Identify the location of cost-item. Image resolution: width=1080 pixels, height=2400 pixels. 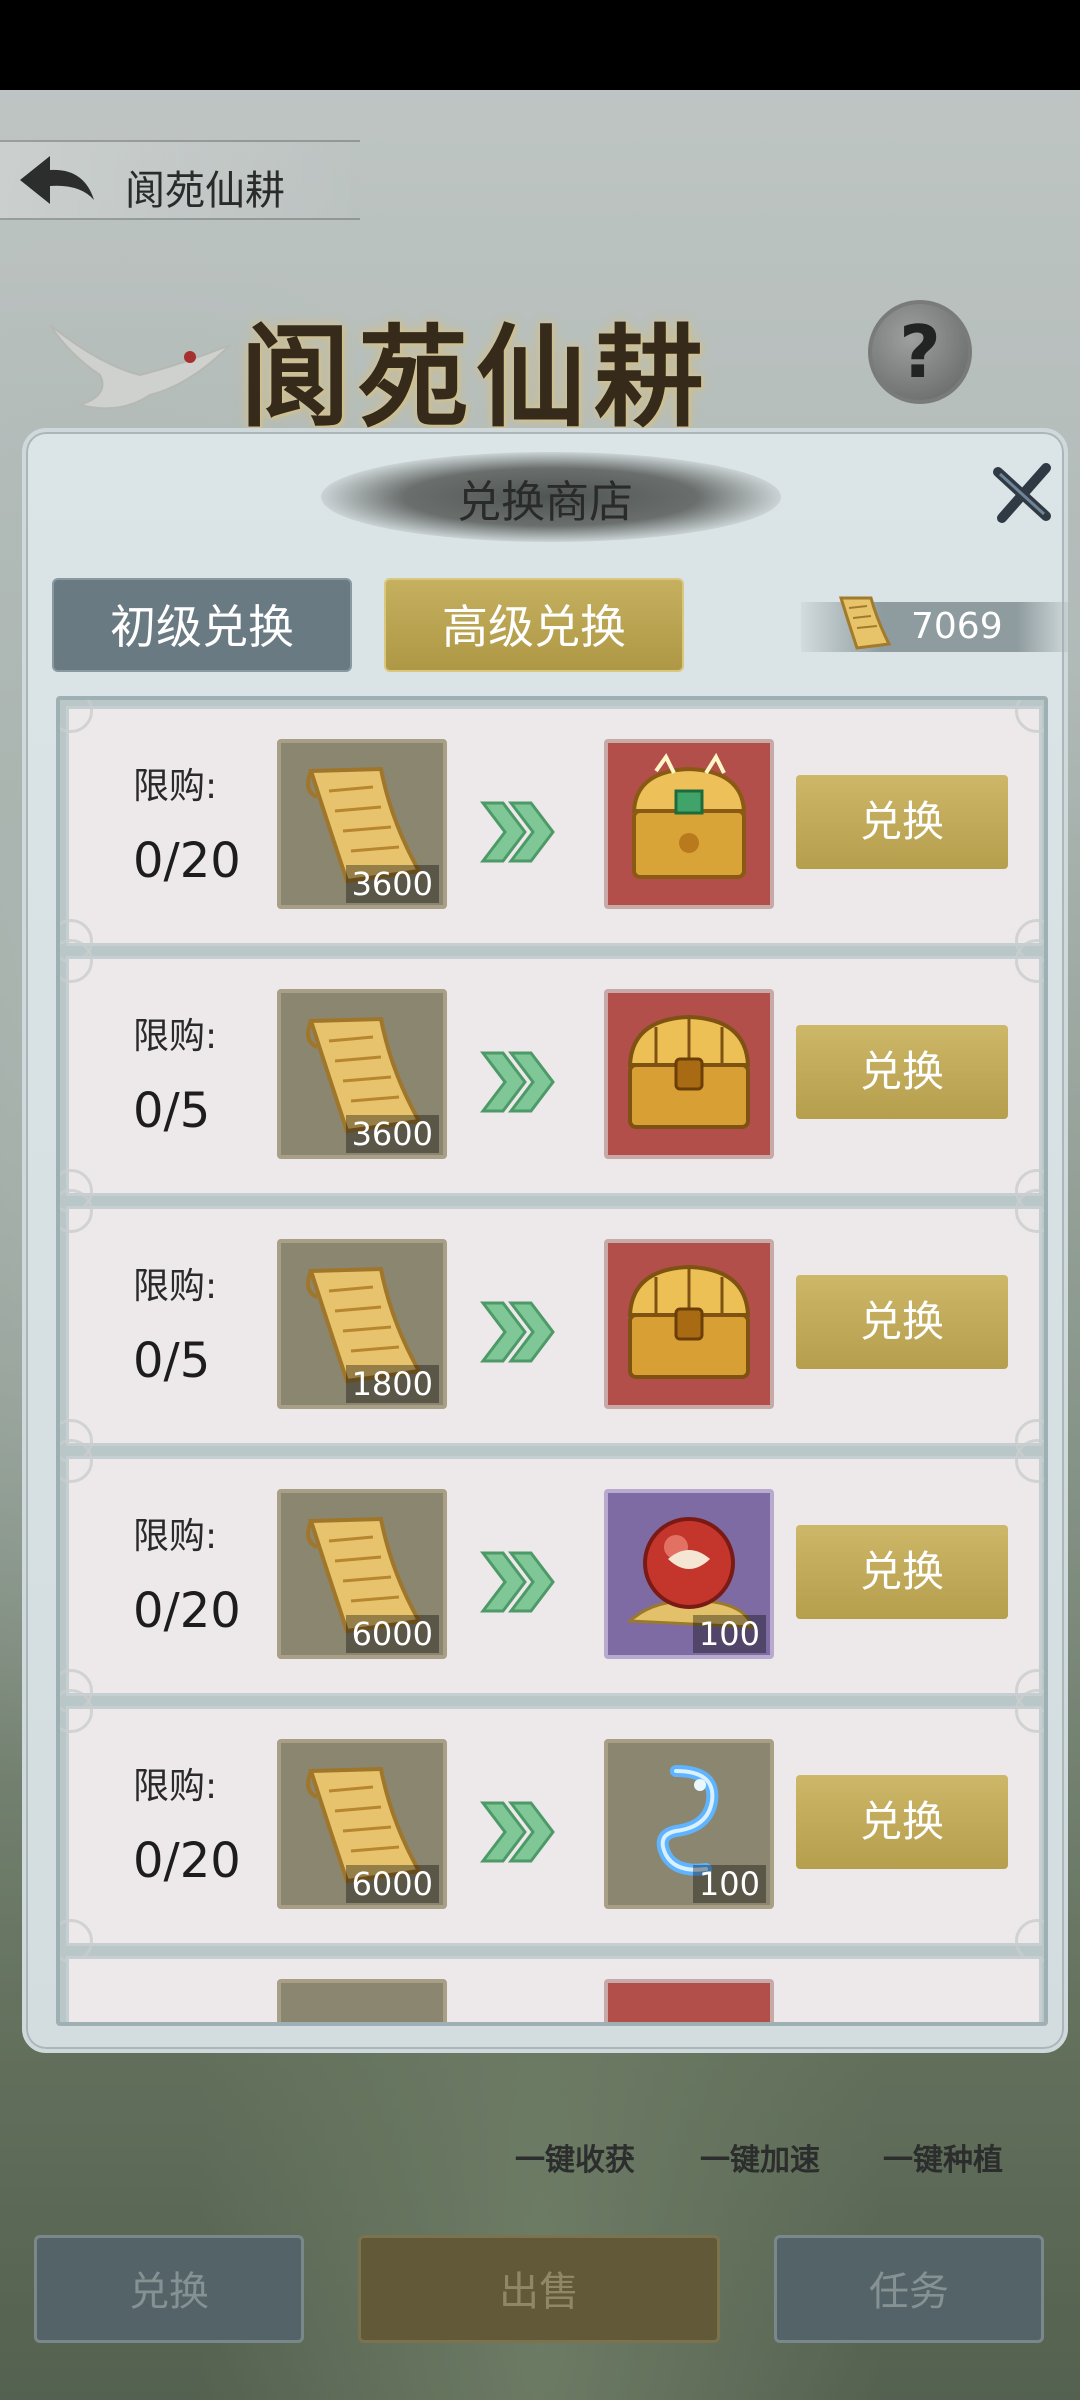
(362, 2000).